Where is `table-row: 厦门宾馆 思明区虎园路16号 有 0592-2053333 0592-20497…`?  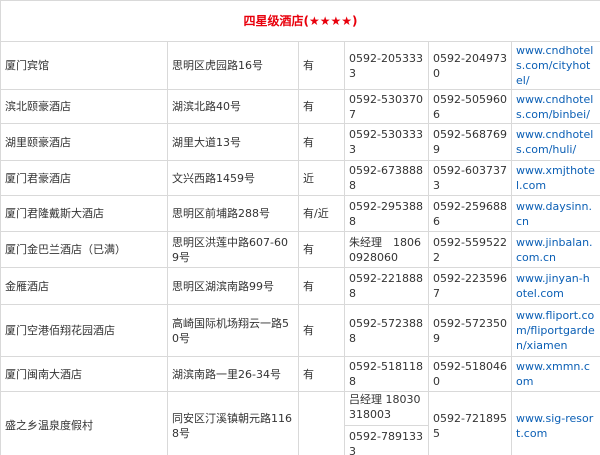
table-row: 厦门宾馆 思明区虎园路16号 有 0592-2053333 0592-20497… is located at coordinates (300, 65).